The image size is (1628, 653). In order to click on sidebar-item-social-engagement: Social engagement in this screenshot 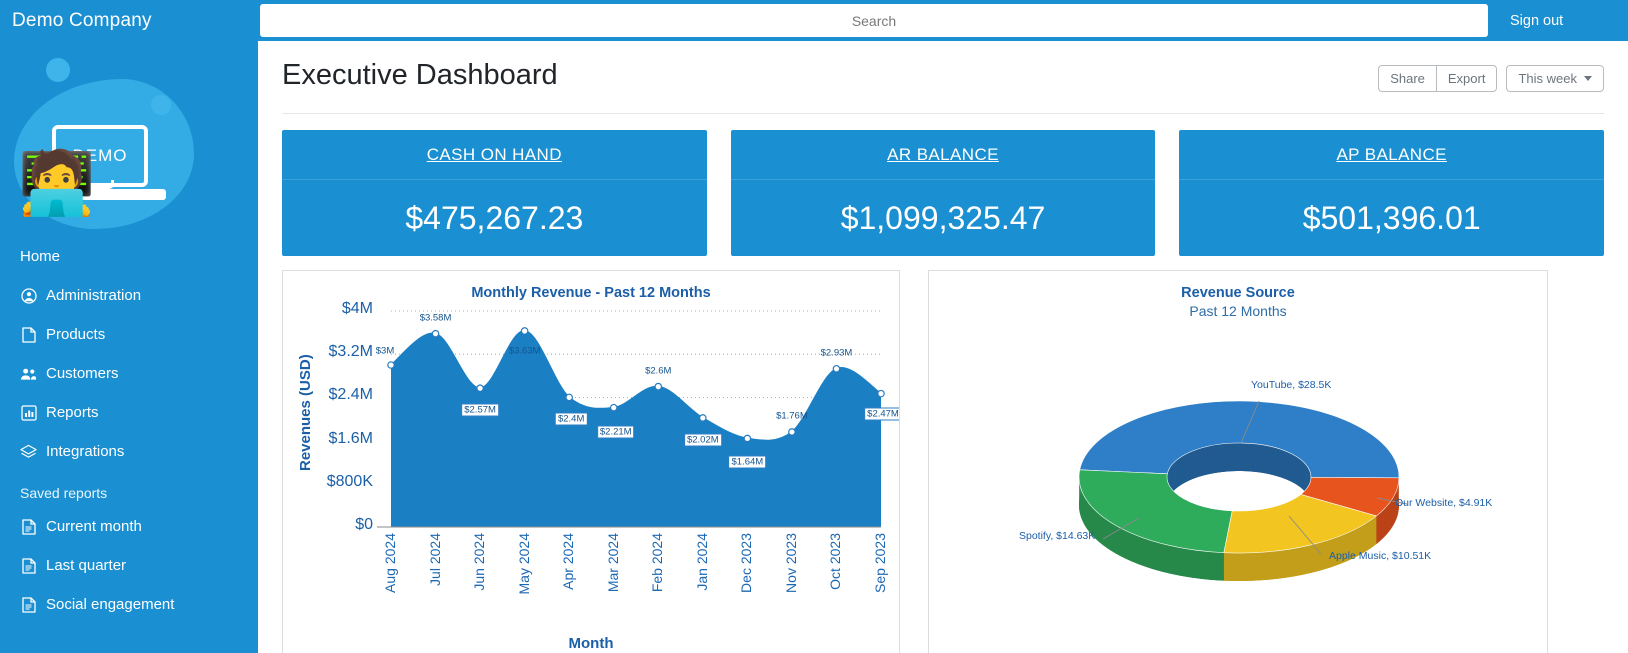, I will do `click(129, 604)`.